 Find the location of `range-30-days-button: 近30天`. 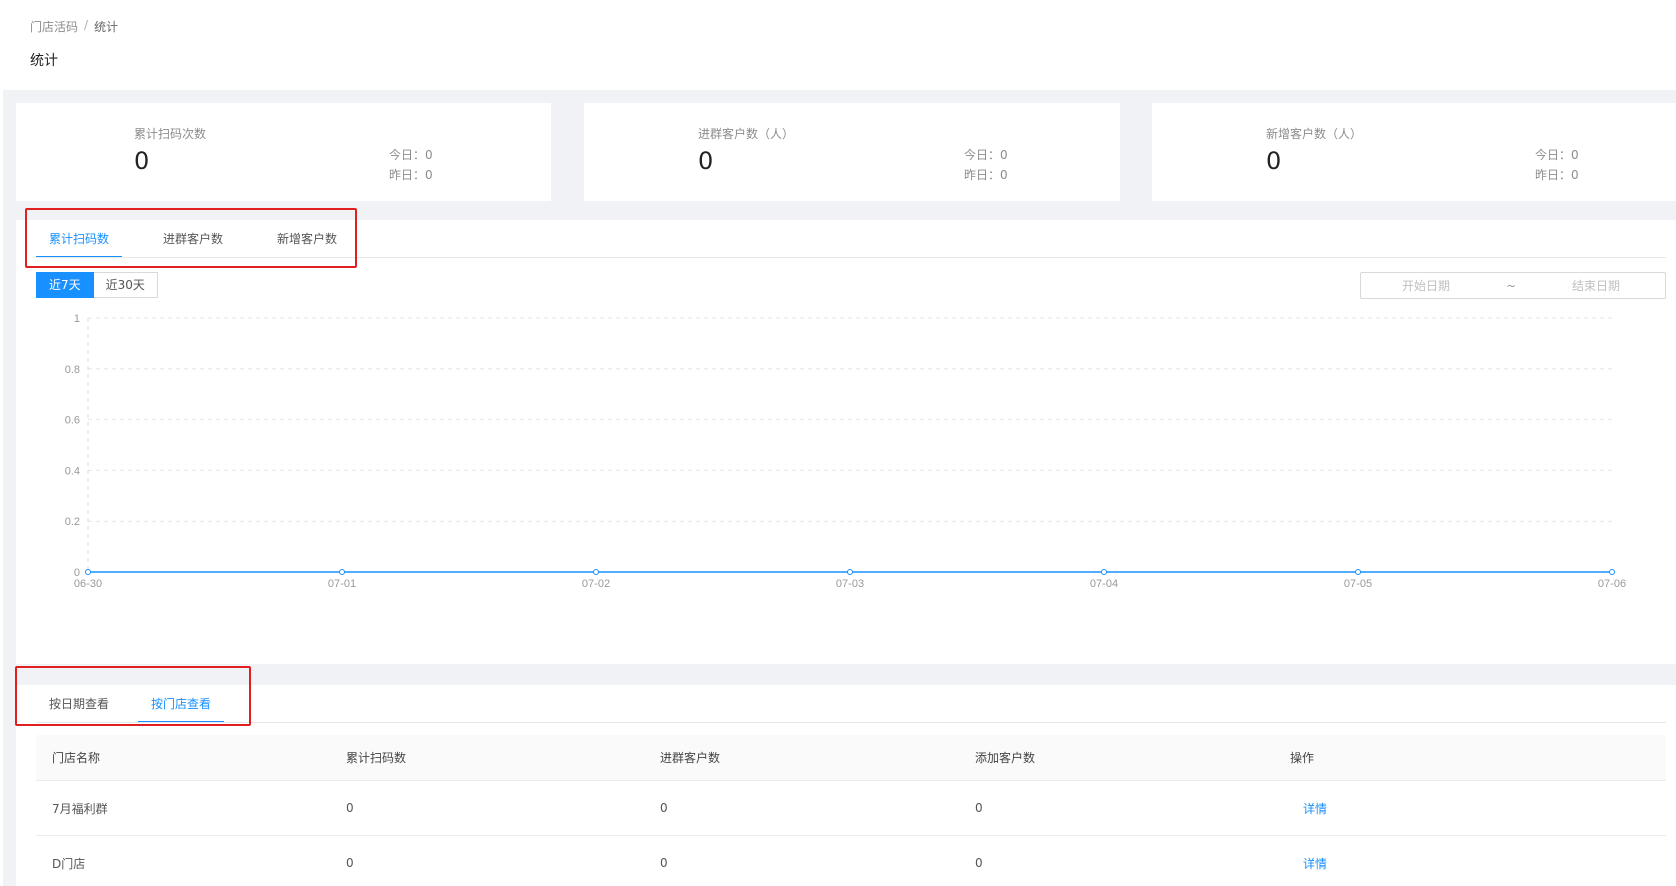

range-30-days-button: 近30天 is located at coordinates (125, 285).